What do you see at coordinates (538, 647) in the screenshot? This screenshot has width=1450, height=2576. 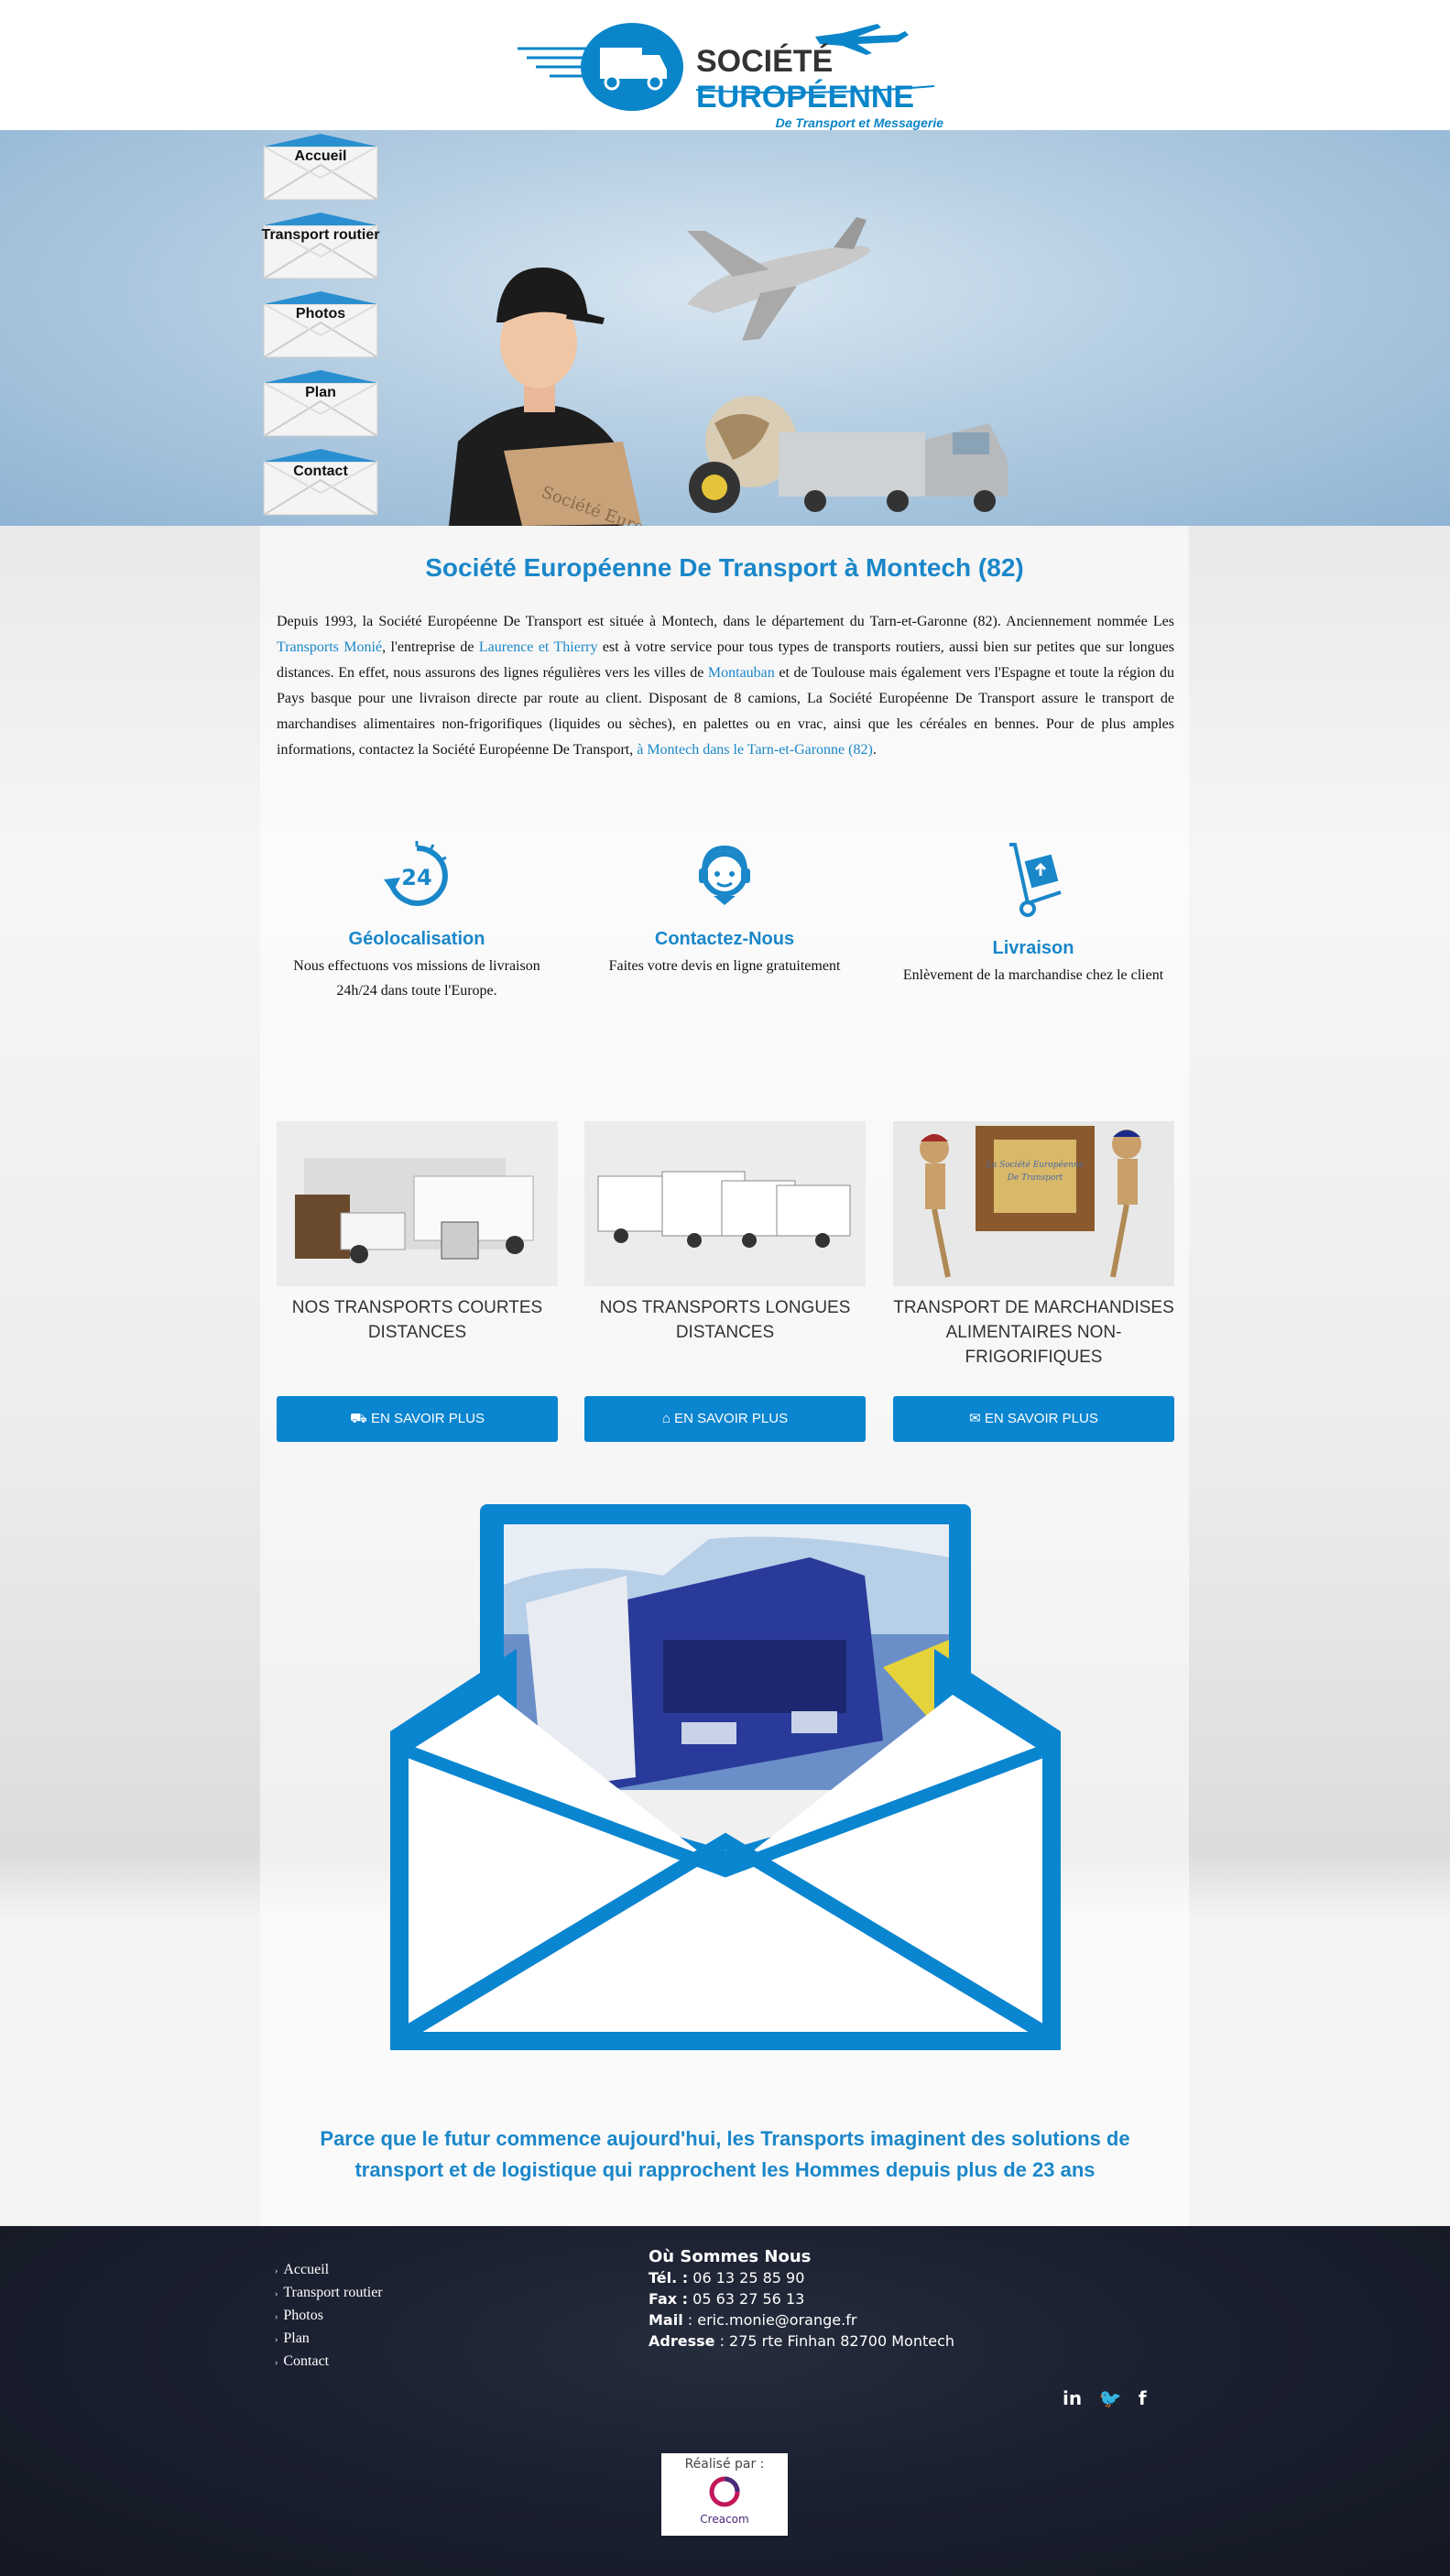 I see `link-laurence-thierry: Laurence et Thierry` at bounding box center [538, 647].